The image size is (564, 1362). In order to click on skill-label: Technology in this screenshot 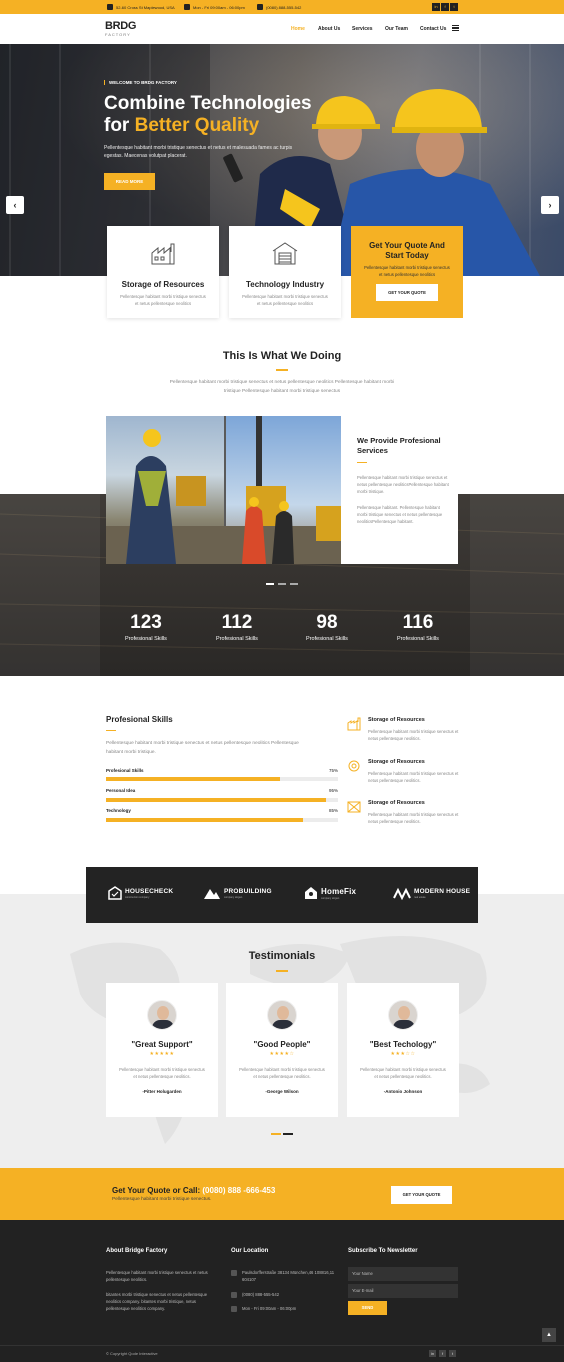, I will do `click(118, 810)`.